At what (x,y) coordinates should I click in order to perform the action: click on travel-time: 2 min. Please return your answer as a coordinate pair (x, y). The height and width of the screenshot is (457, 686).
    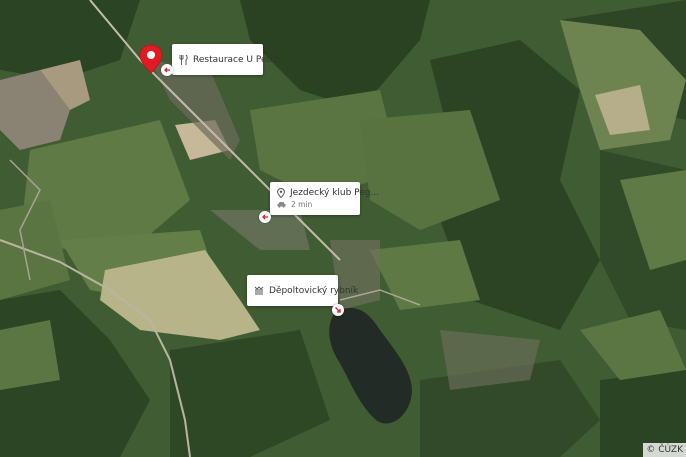
    Looking at the image, I should click on (302, 204).